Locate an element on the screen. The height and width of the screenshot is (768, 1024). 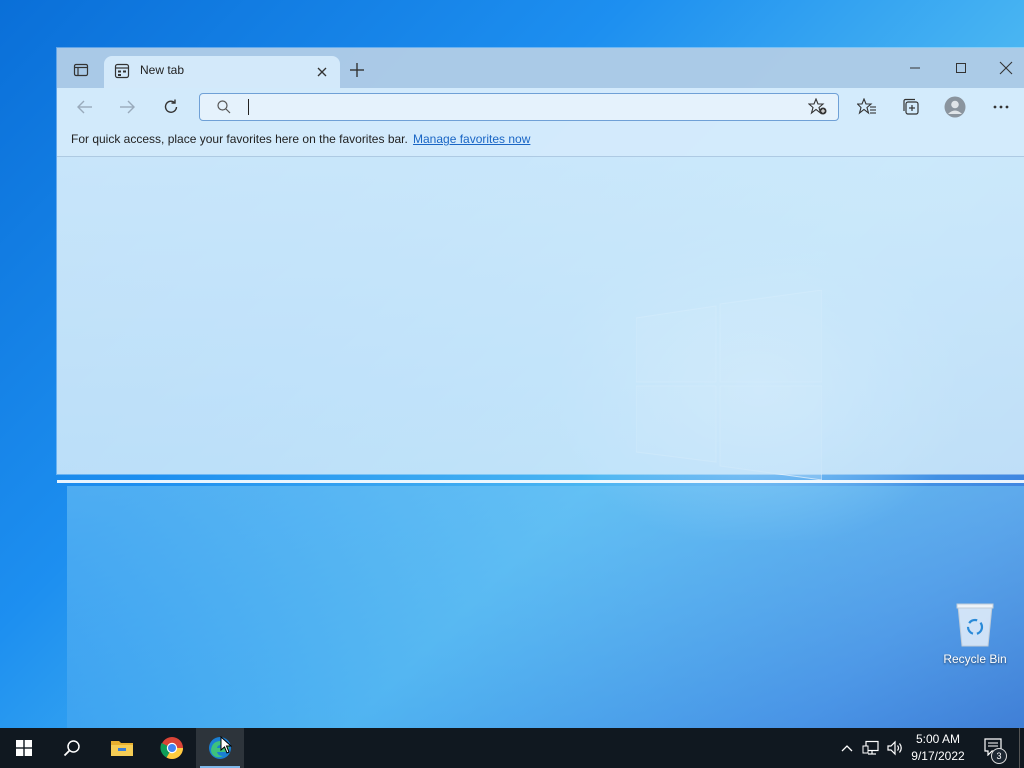
action-center-button: 3 is located at coordinates (998, 748).